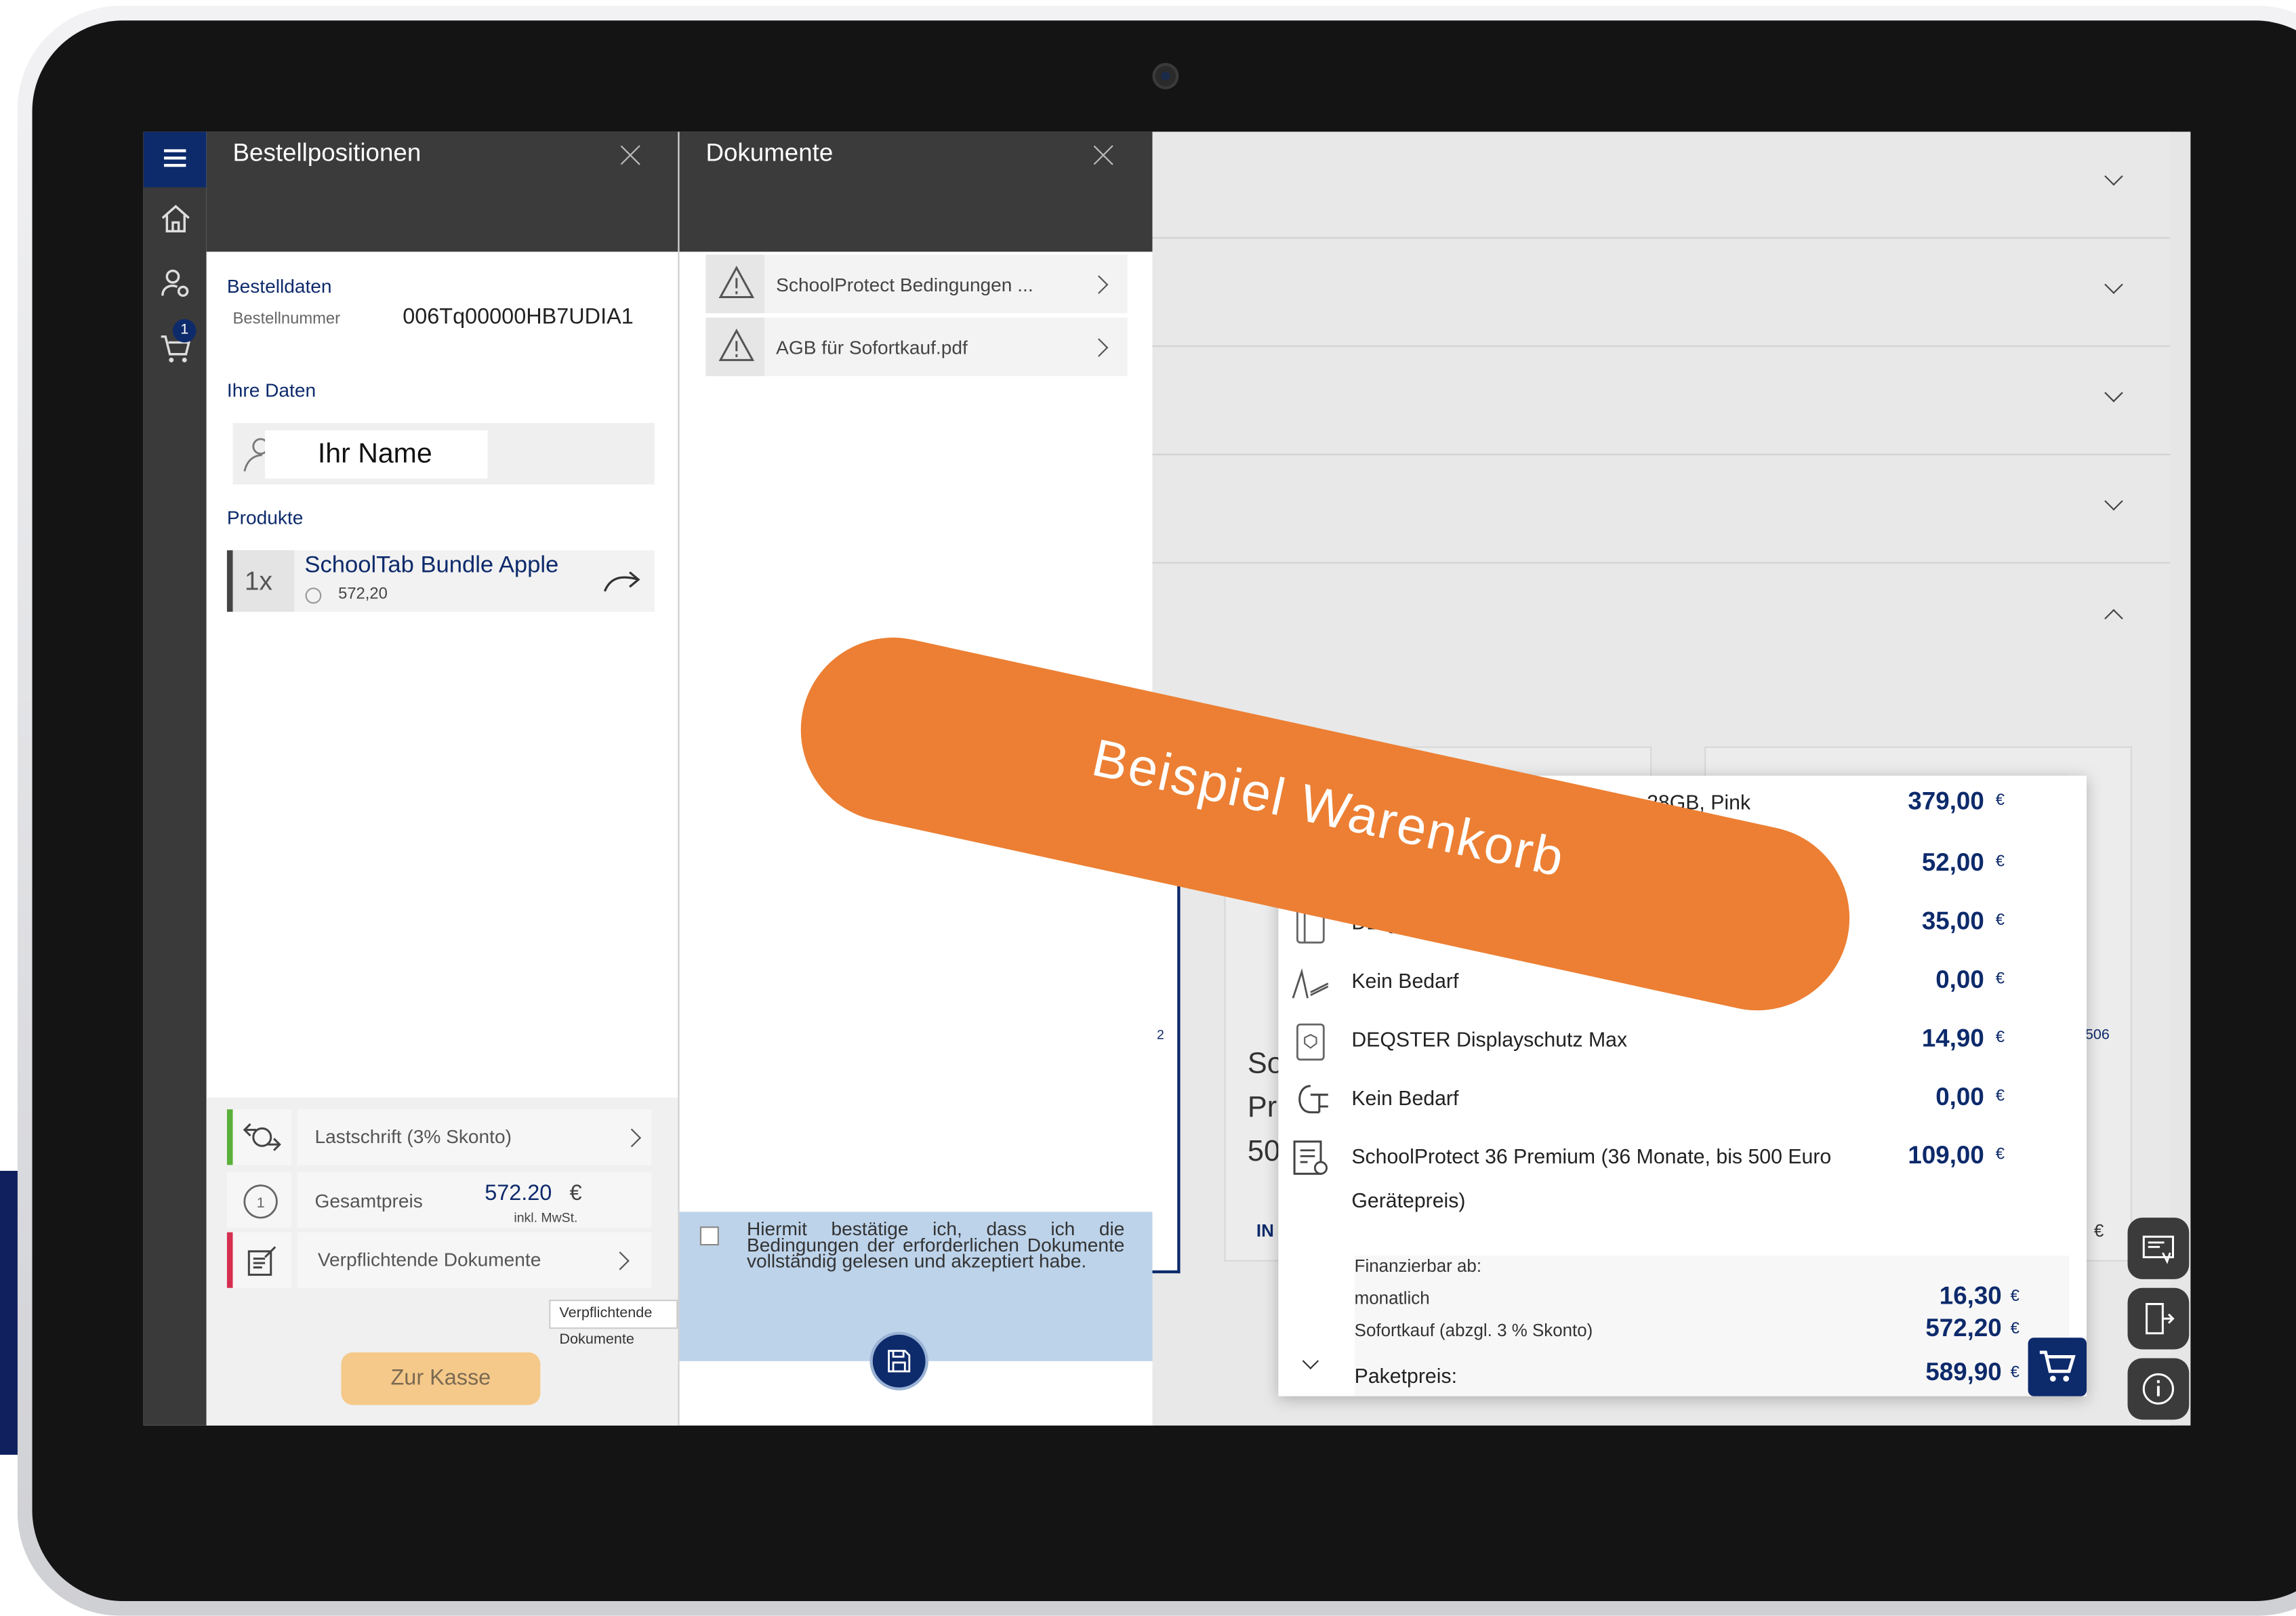 Image resolution: width=2296 pixels, height=1616 pixels. I want to click on share-arrow-icon, so click(622, 581).